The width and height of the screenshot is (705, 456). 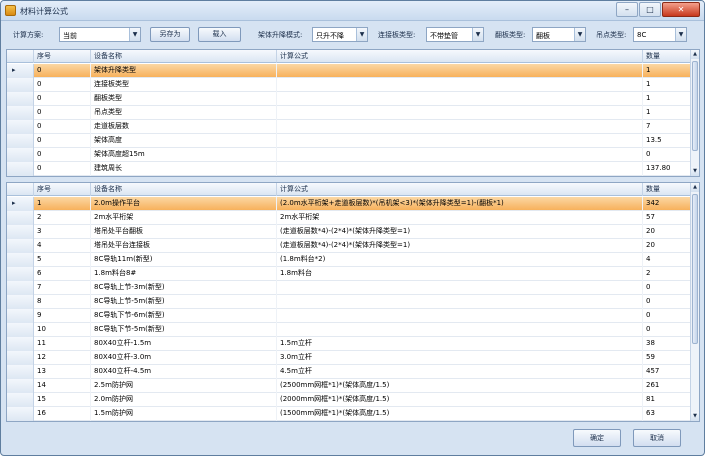 What do you see at coordinates (184, 288) in the screenshot?
I see `cell-name: 8C导轨上节-3m(新型)` at bounding box center [184, 288].